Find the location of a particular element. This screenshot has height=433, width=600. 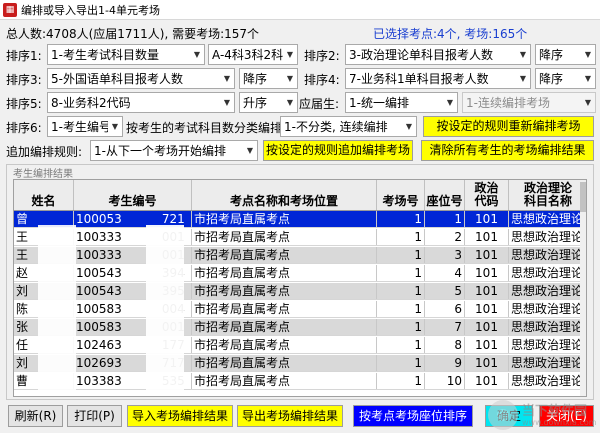

header-id: 考生编号 is located at coordinates (133, 195).